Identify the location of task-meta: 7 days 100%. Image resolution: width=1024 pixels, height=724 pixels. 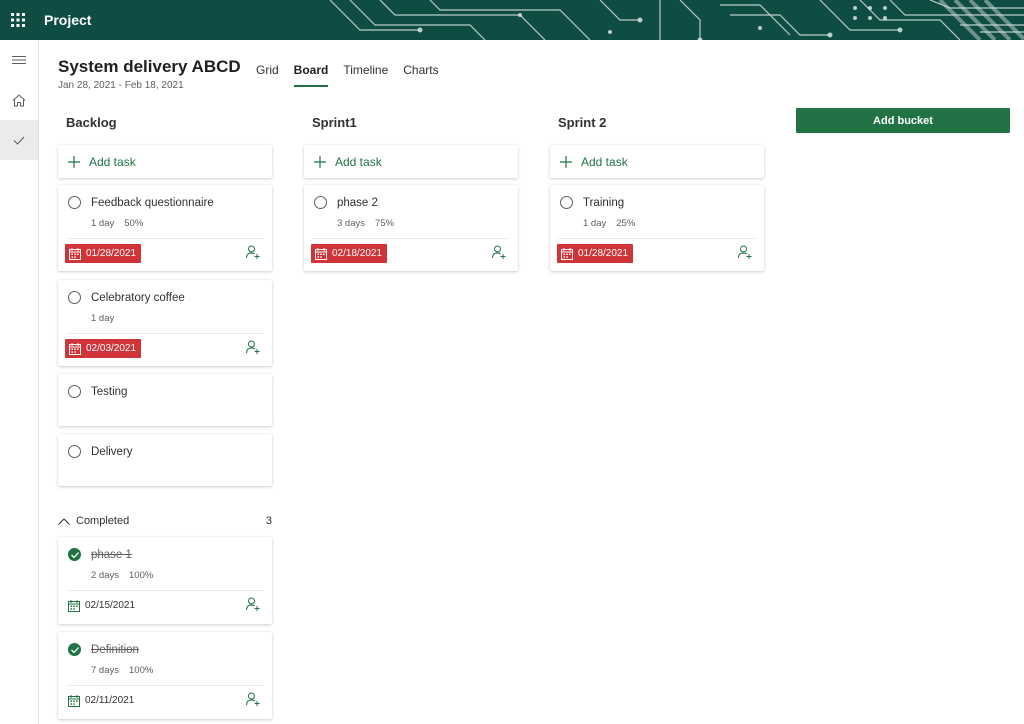
(122, 670).